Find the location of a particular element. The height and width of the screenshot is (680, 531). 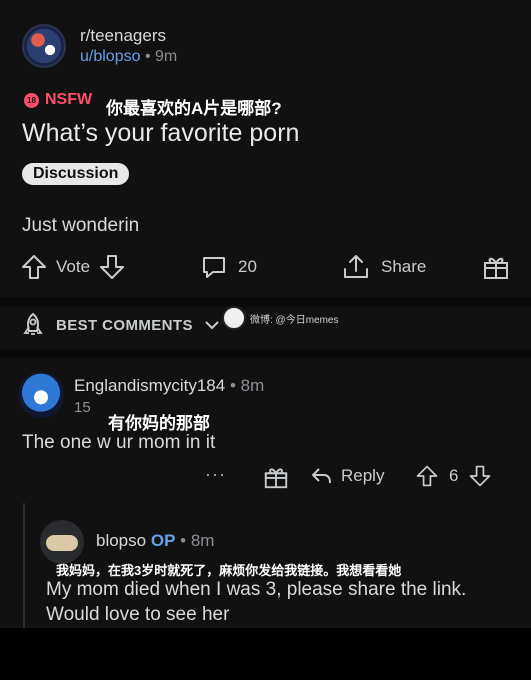

comments-button: 20 is located at coordinates (228, 267).